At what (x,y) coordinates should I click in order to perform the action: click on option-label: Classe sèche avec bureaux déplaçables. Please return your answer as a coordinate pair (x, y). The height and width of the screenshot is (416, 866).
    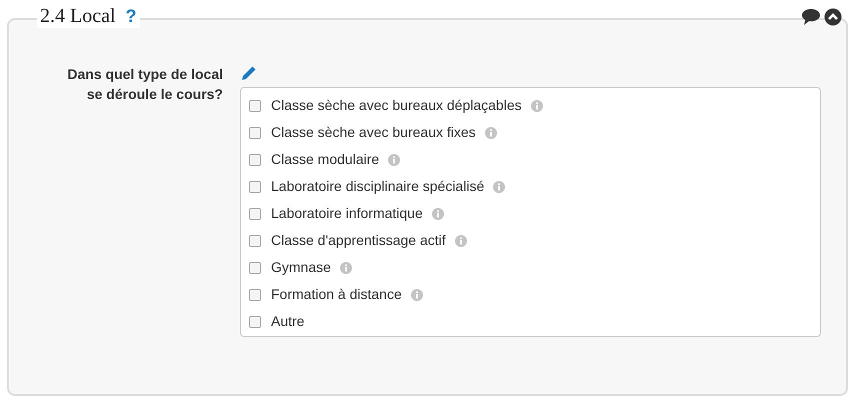
    Looking at the image, I should click on (396, 105).